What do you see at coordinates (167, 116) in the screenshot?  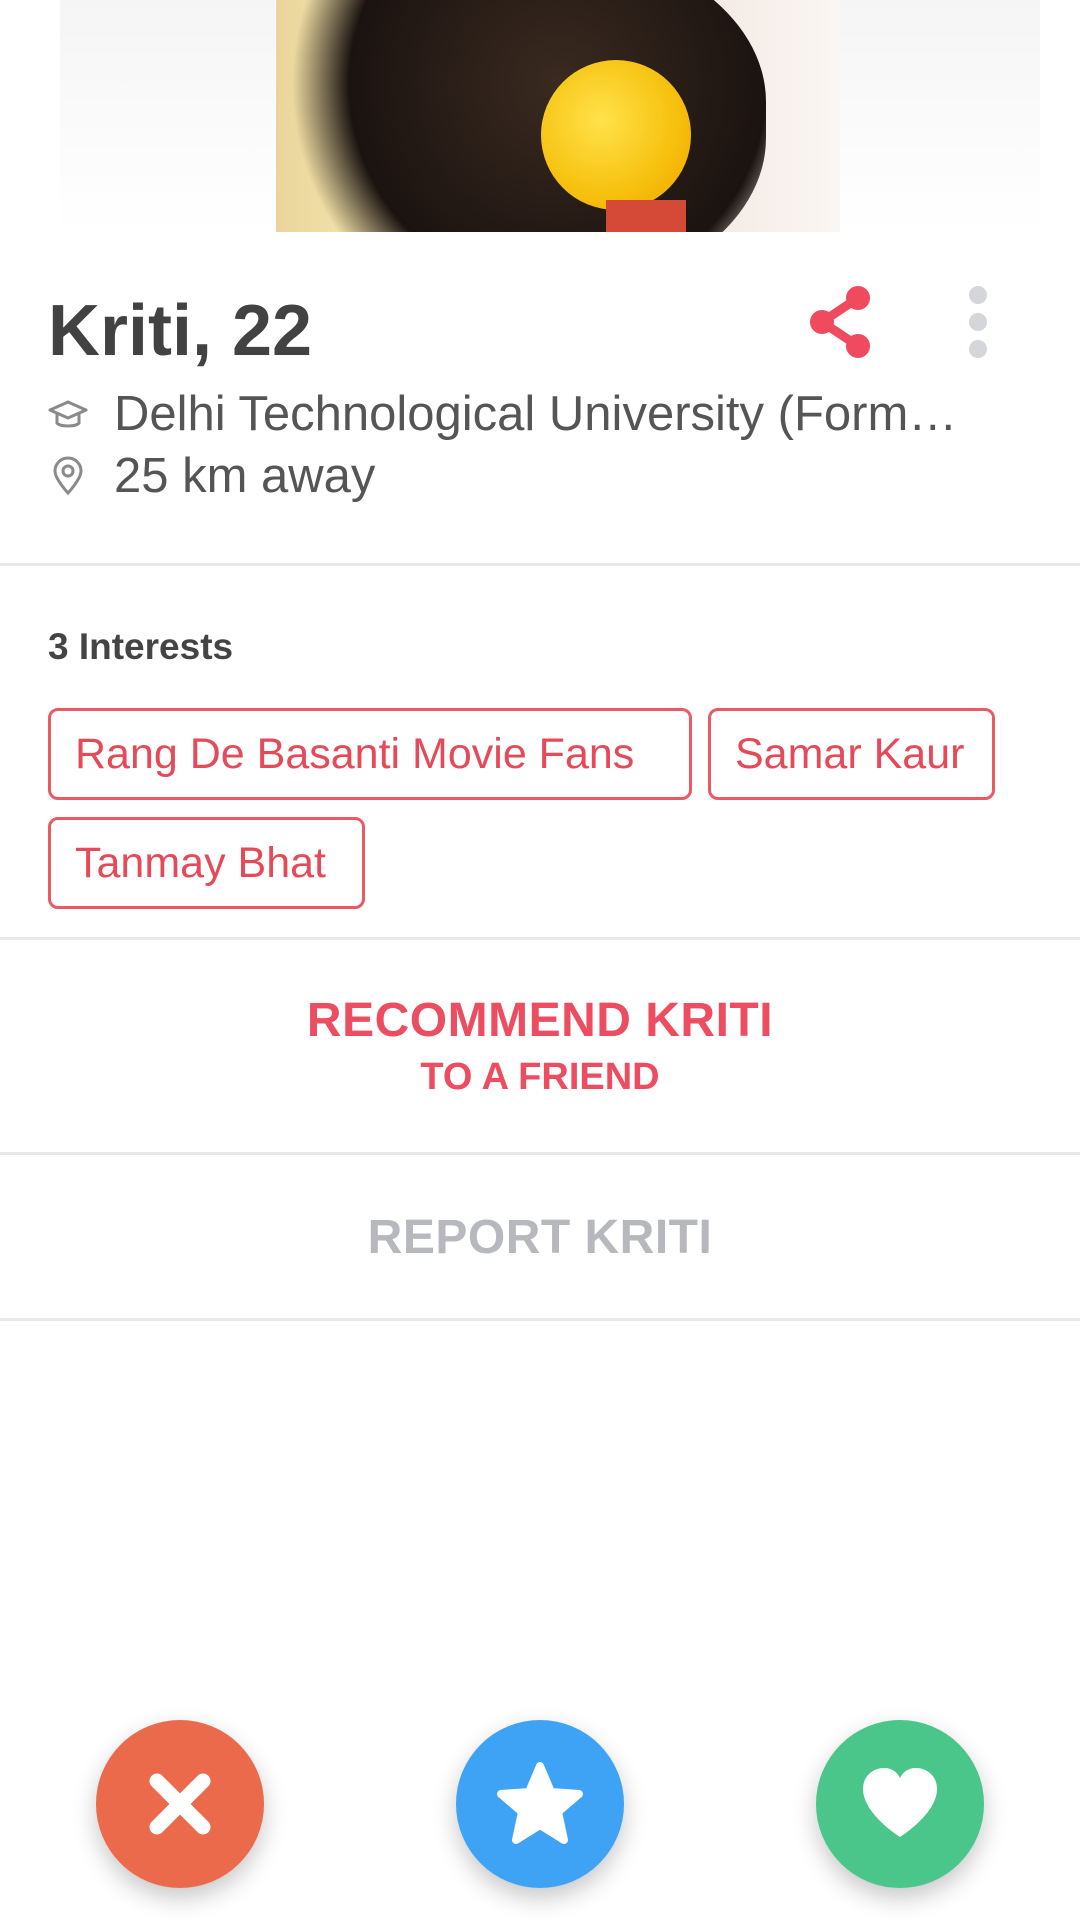 I see `photo-blur-left` at bounding box center [167, 116].